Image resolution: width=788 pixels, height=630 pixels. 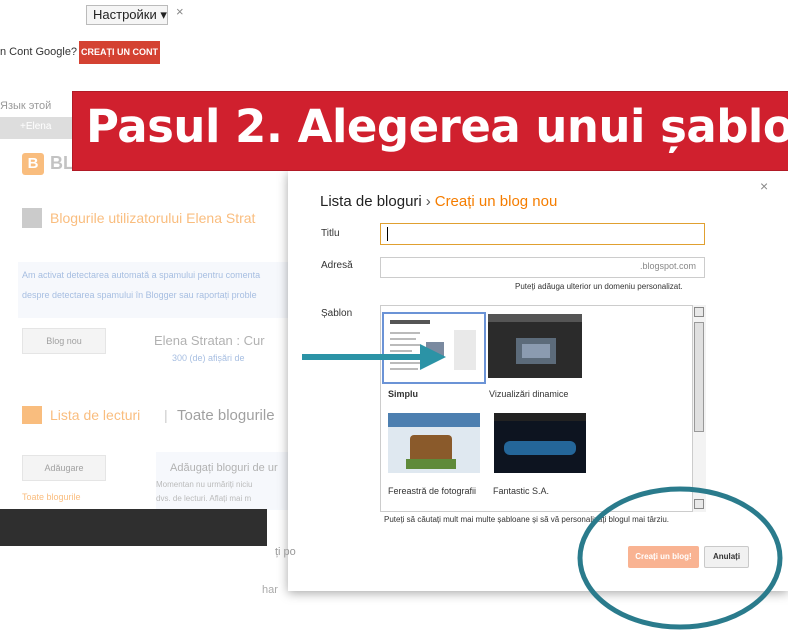 I want to click on blogger-logo-icon: B, so click(x=33, y=164).